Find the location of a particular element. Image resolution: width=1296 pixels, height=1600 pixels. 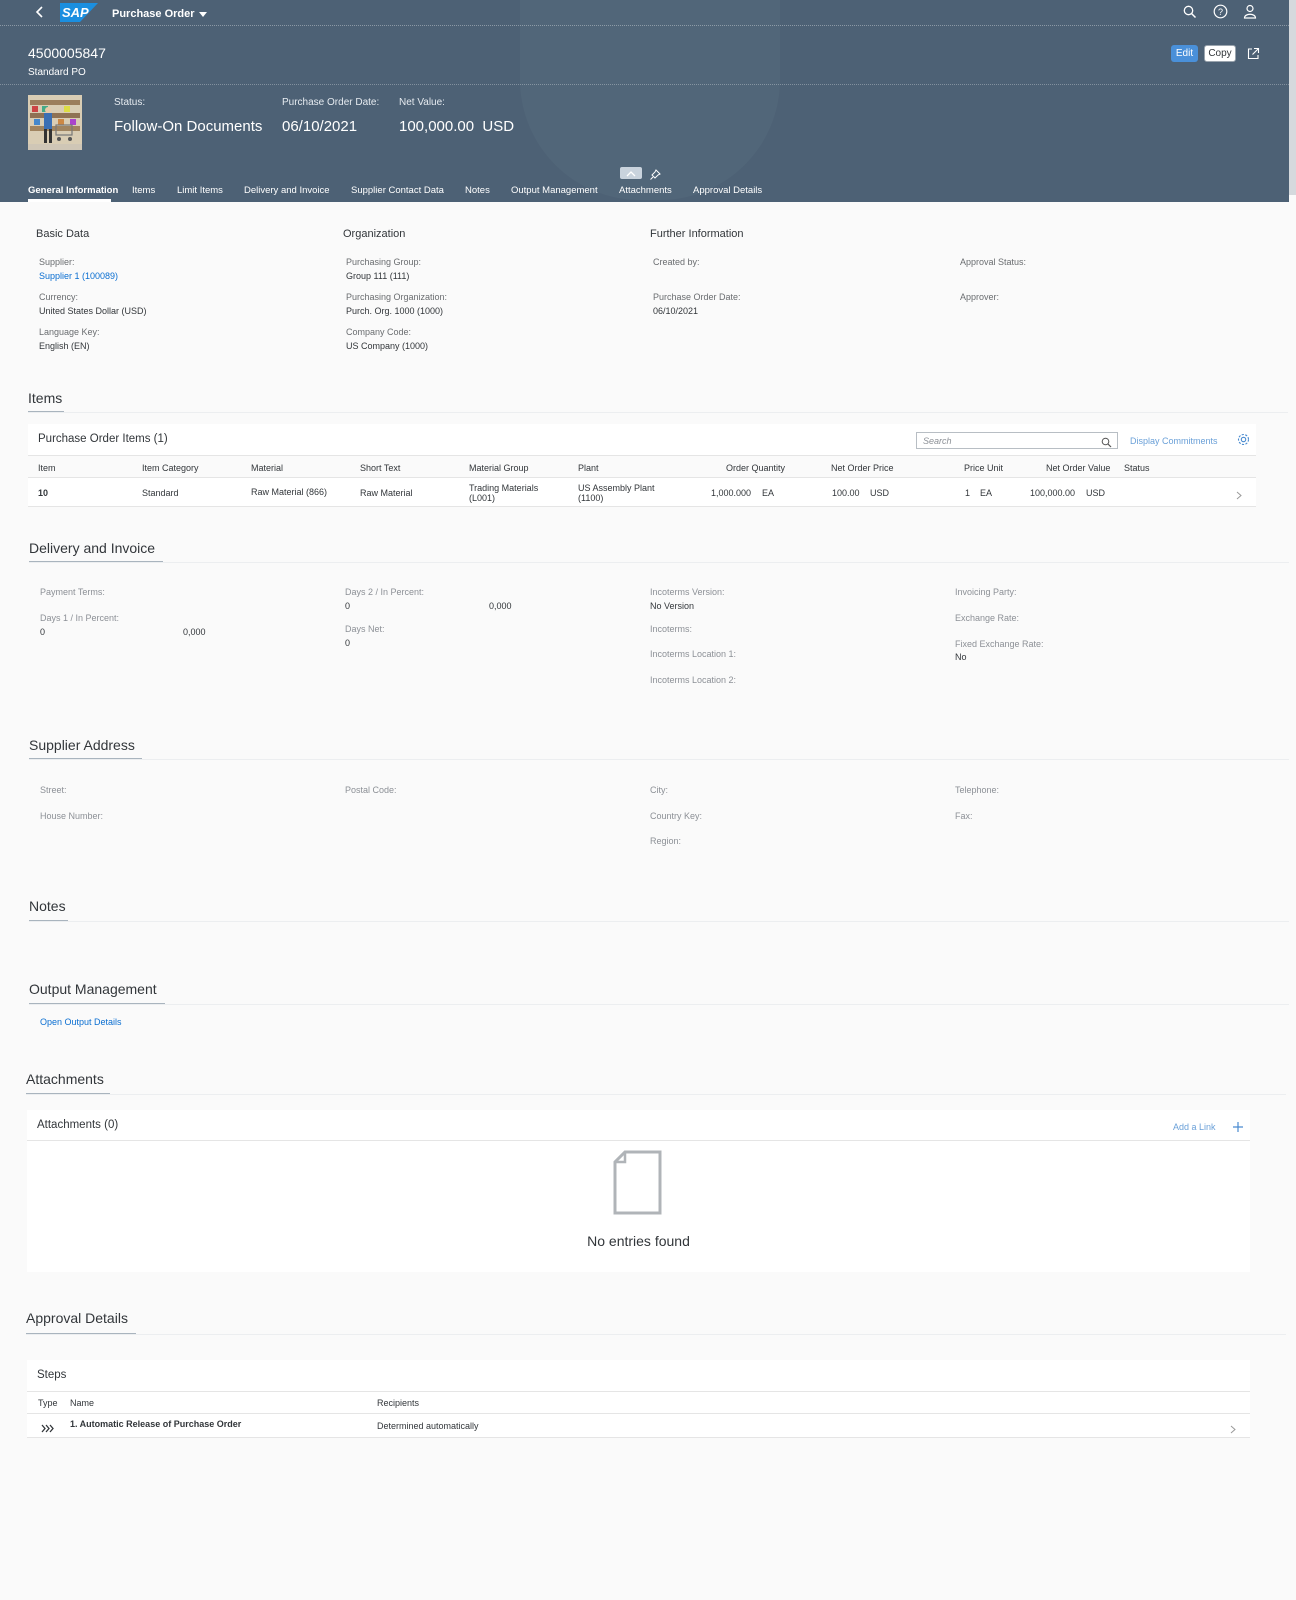

company-code-label: Company Code: is located at coordinates (379, 332).